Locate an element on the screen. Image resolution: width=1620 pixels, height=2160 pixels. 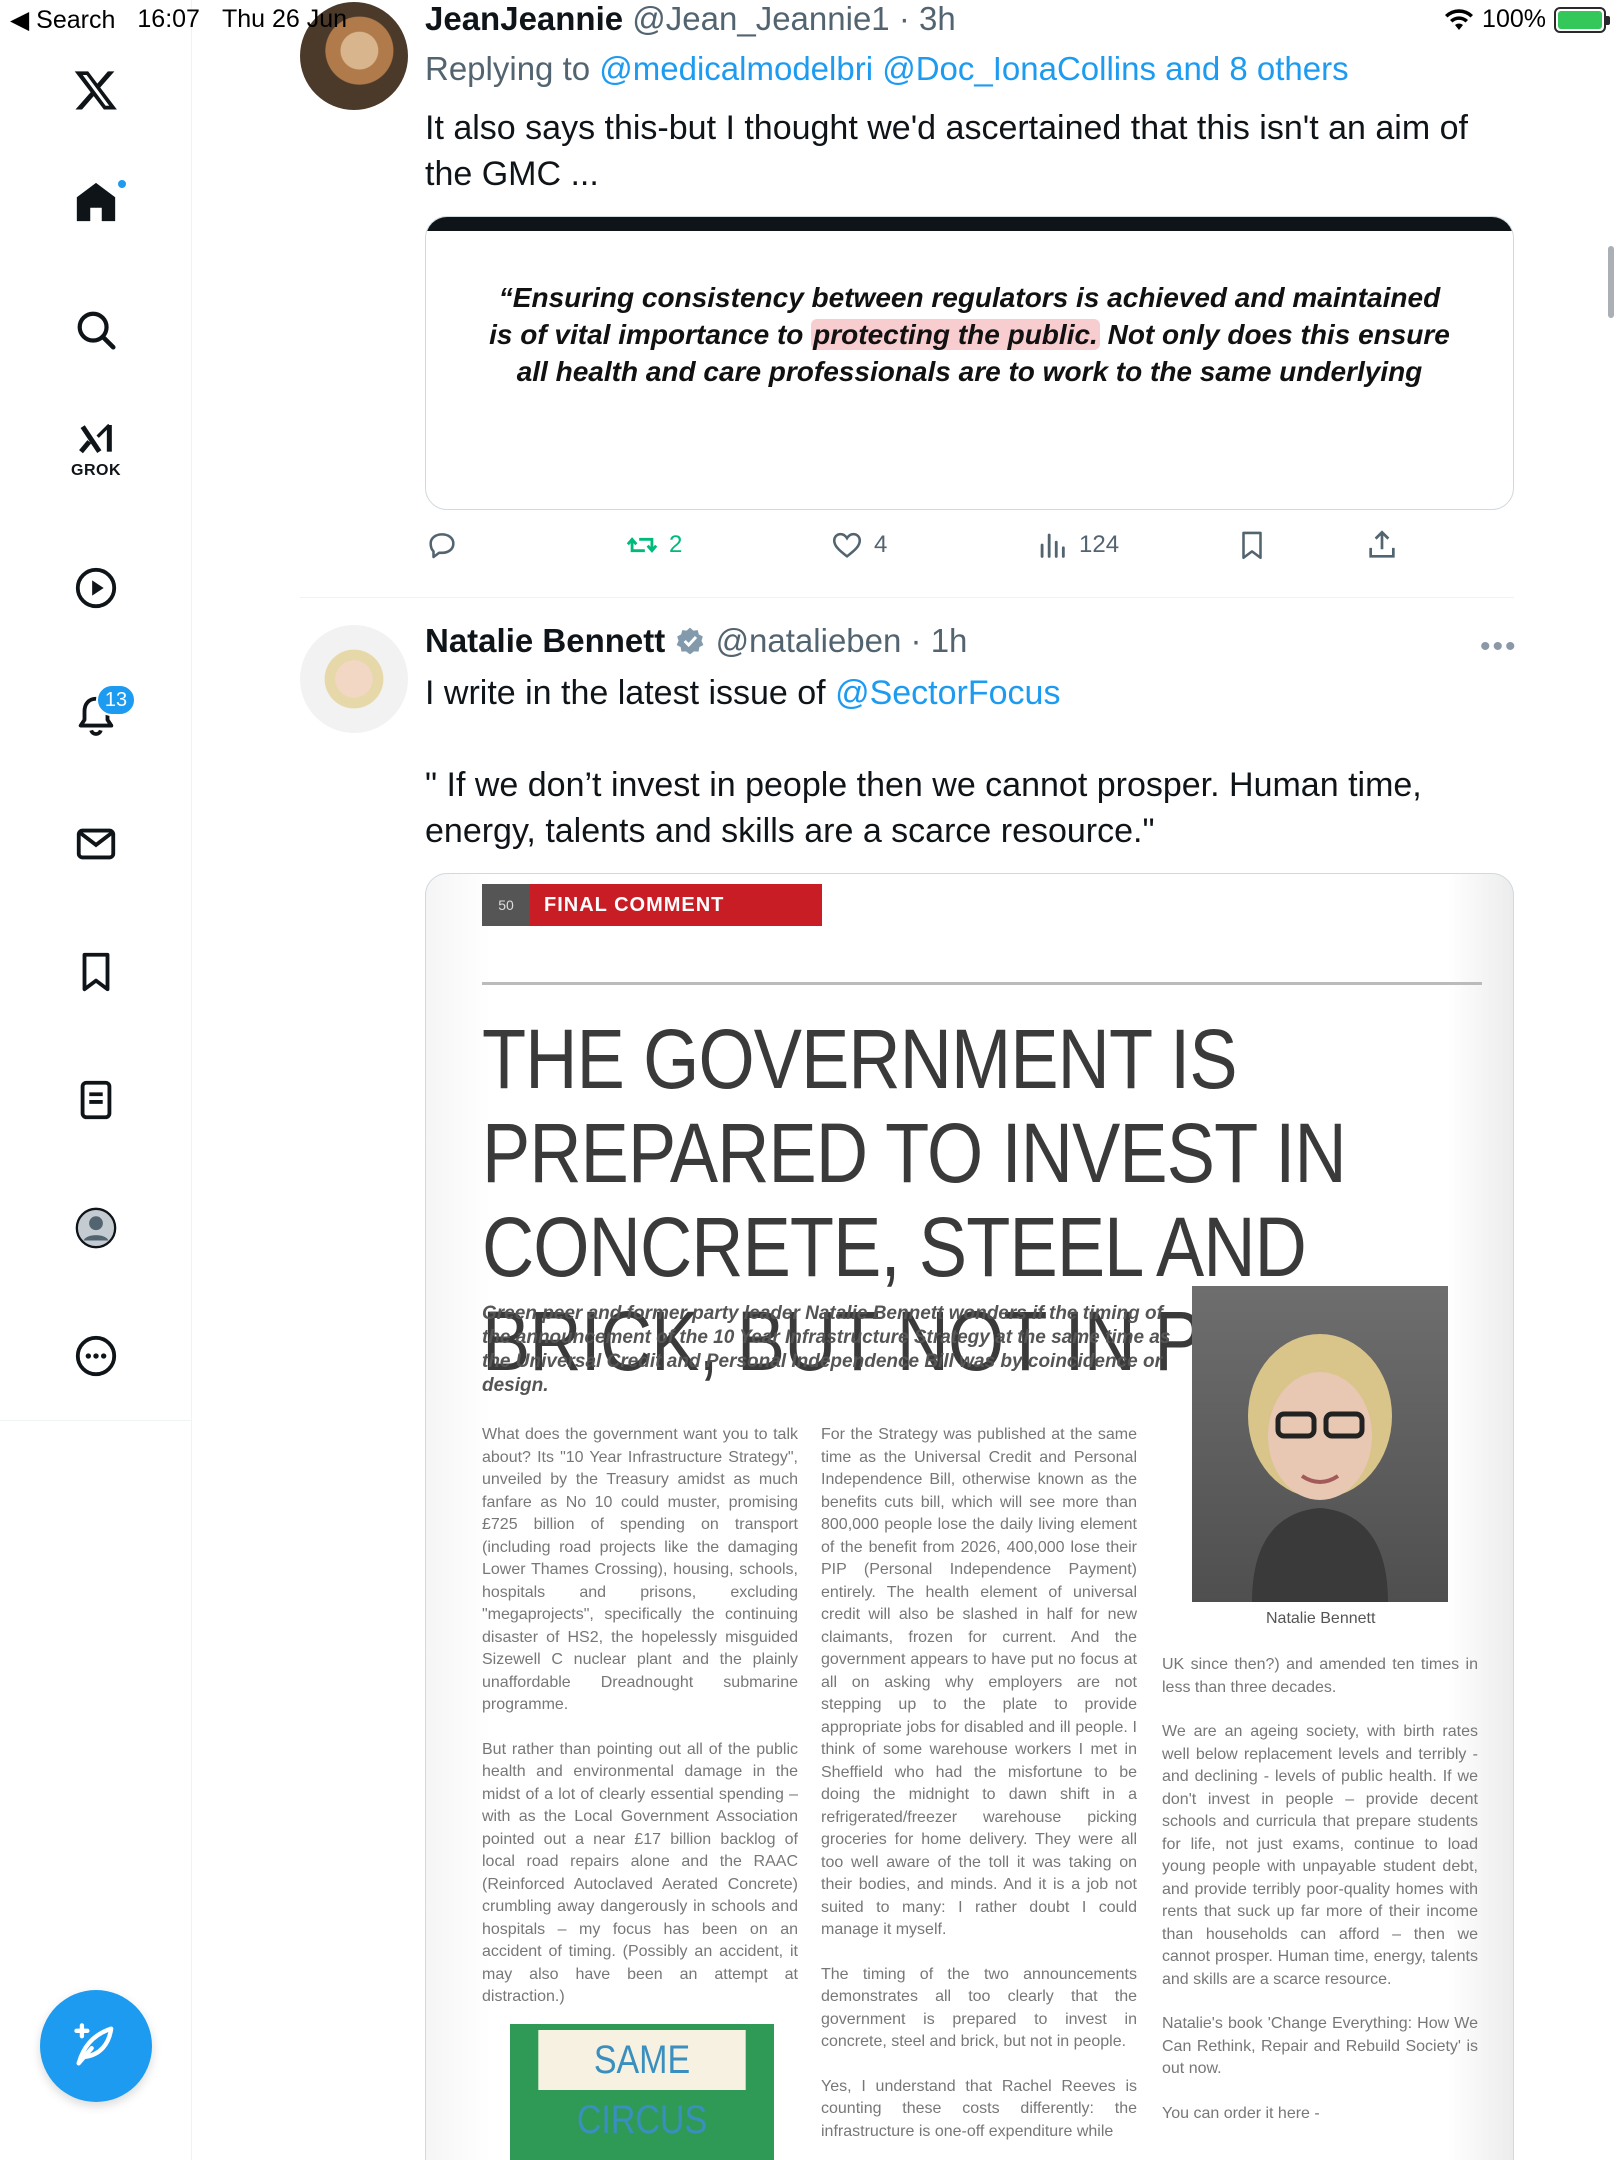
like-count: 4 is located at coordinates (881, 544).